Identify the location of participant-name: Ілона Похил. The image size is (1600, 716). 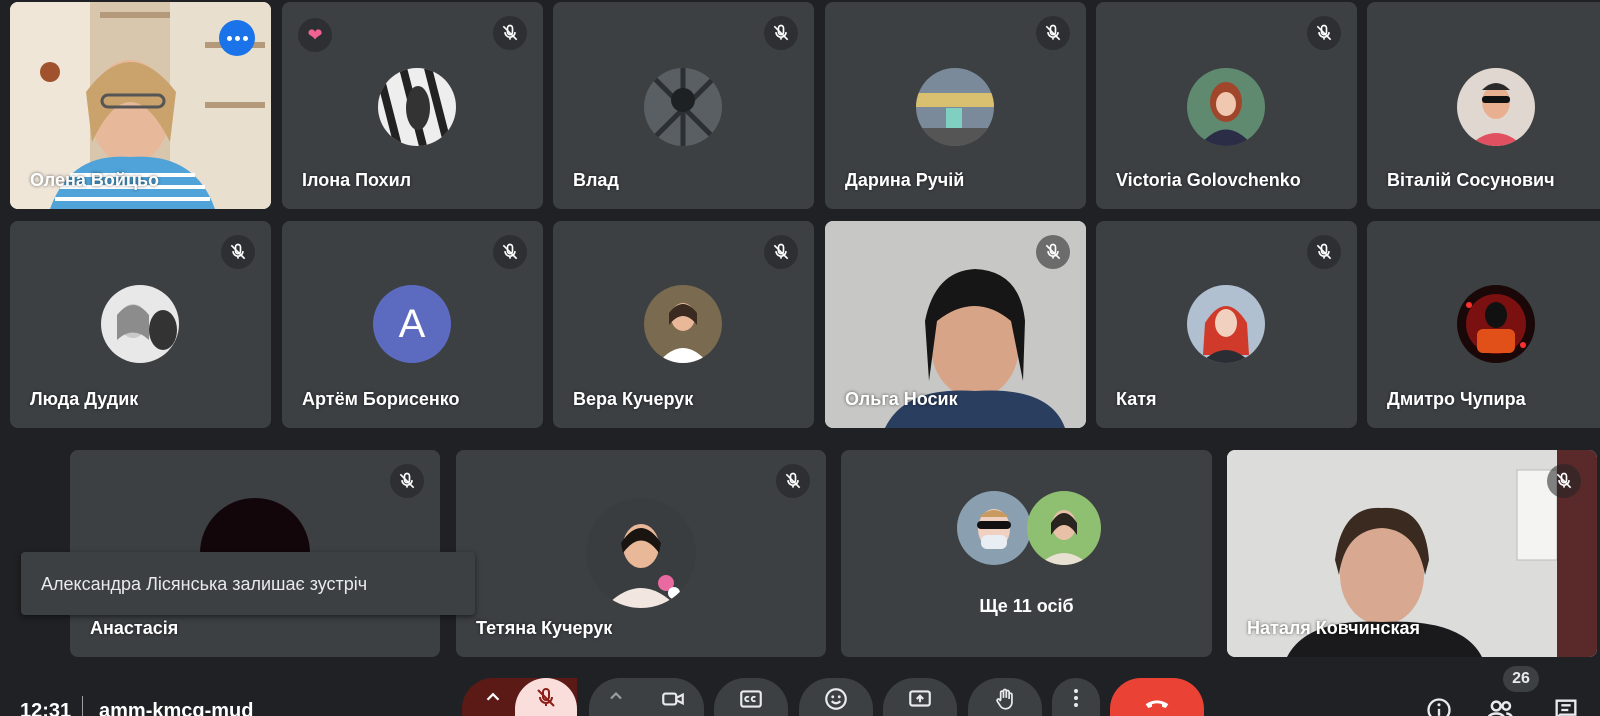
(357, 180).